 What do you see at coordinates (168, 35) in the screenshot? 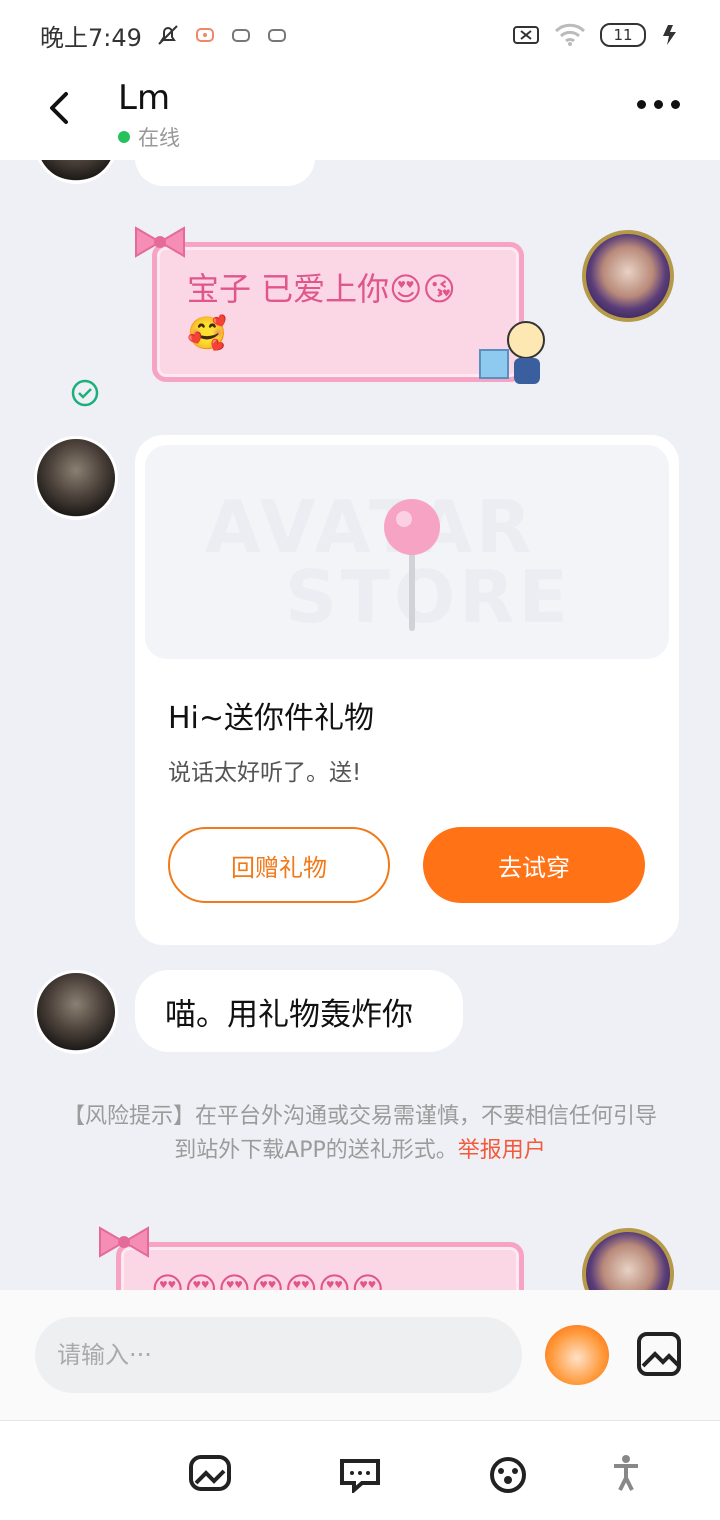
I see `bell-off-icon` at bounding box center [168, 35].